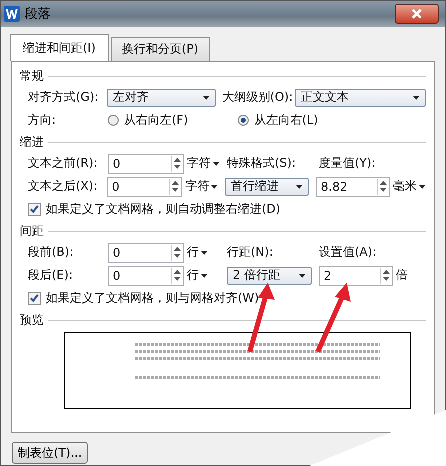 This screenshot has height=466, width=446. Describe the element at coordinates (356, 276) in the screenshot. I see `number-field: 2` at that location.